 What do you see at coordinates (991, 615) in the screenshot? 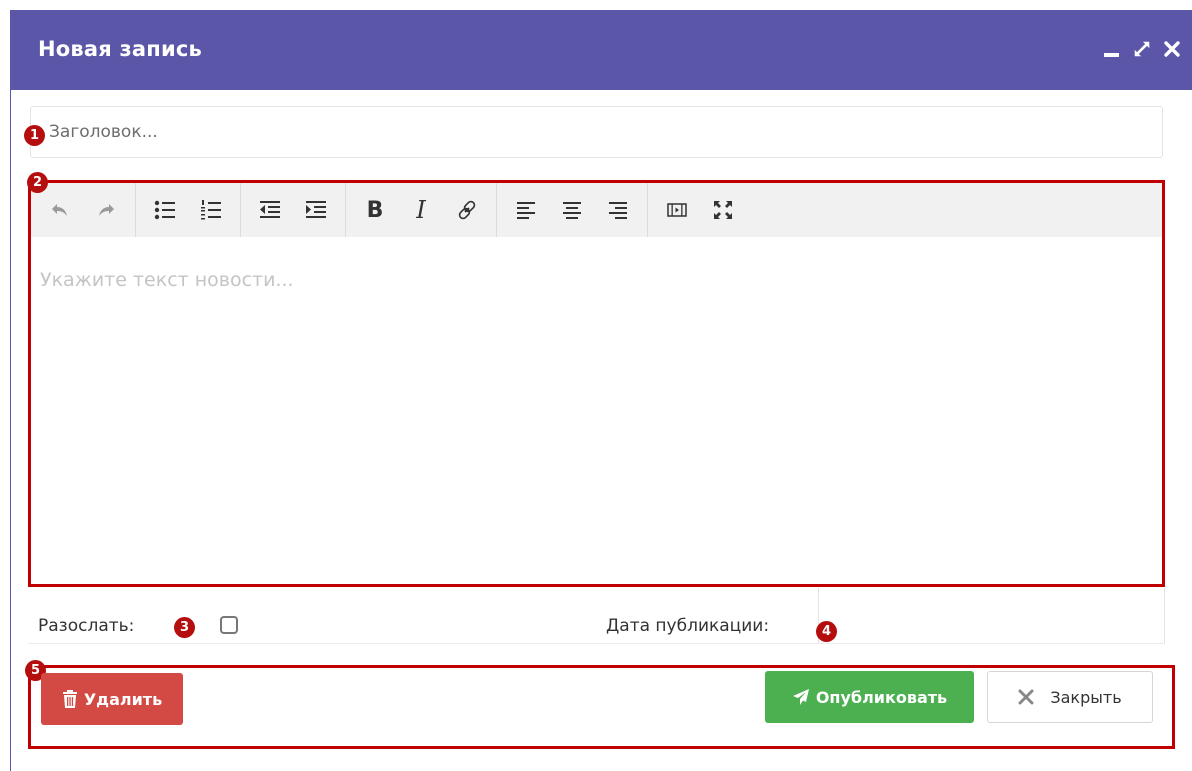
I see `publish-date-field` at bounding box center [991, 615].